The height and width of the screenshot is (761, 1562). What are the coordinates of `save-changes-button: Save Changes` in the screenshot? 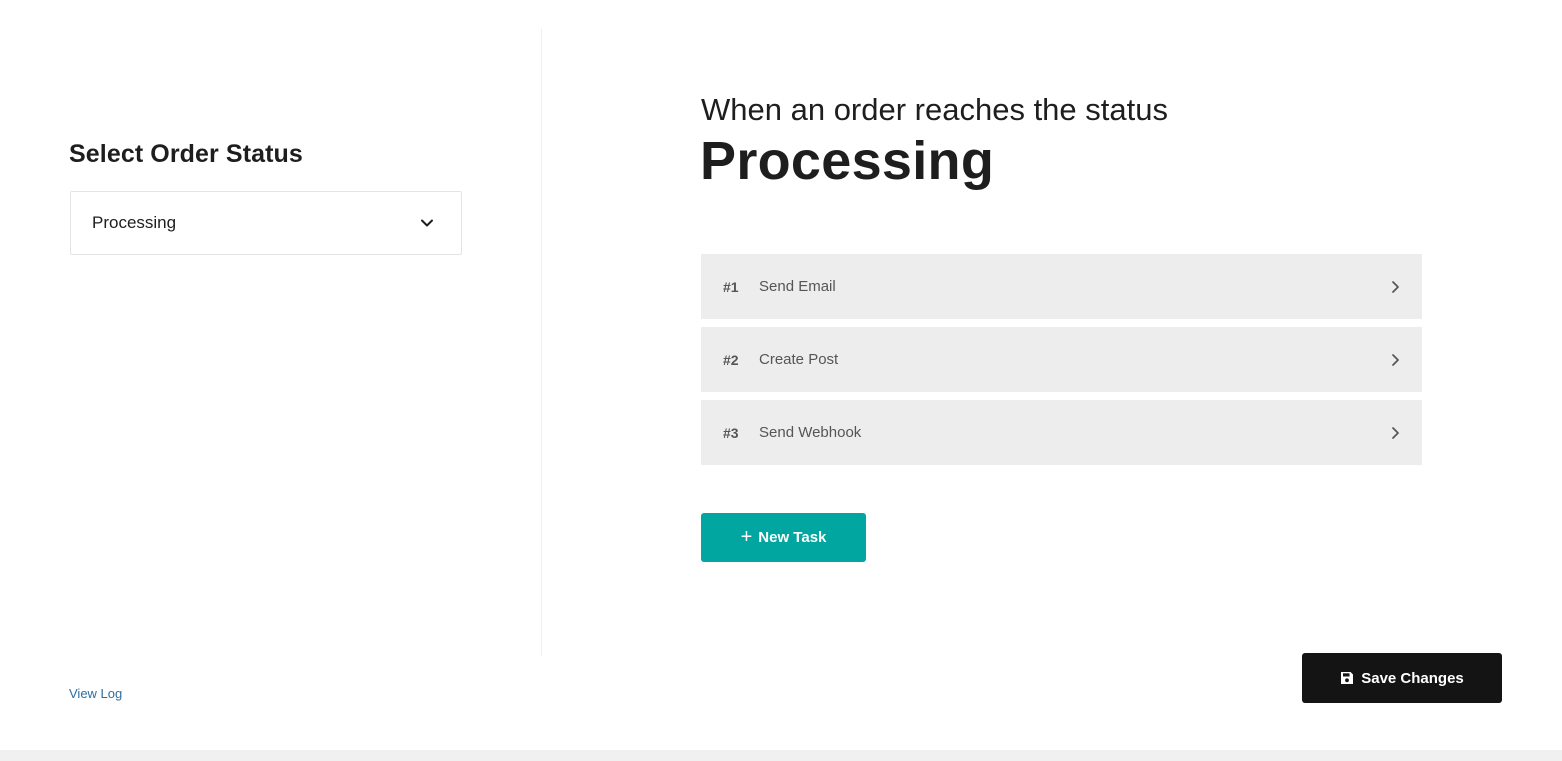 It's located at (1402, 678).